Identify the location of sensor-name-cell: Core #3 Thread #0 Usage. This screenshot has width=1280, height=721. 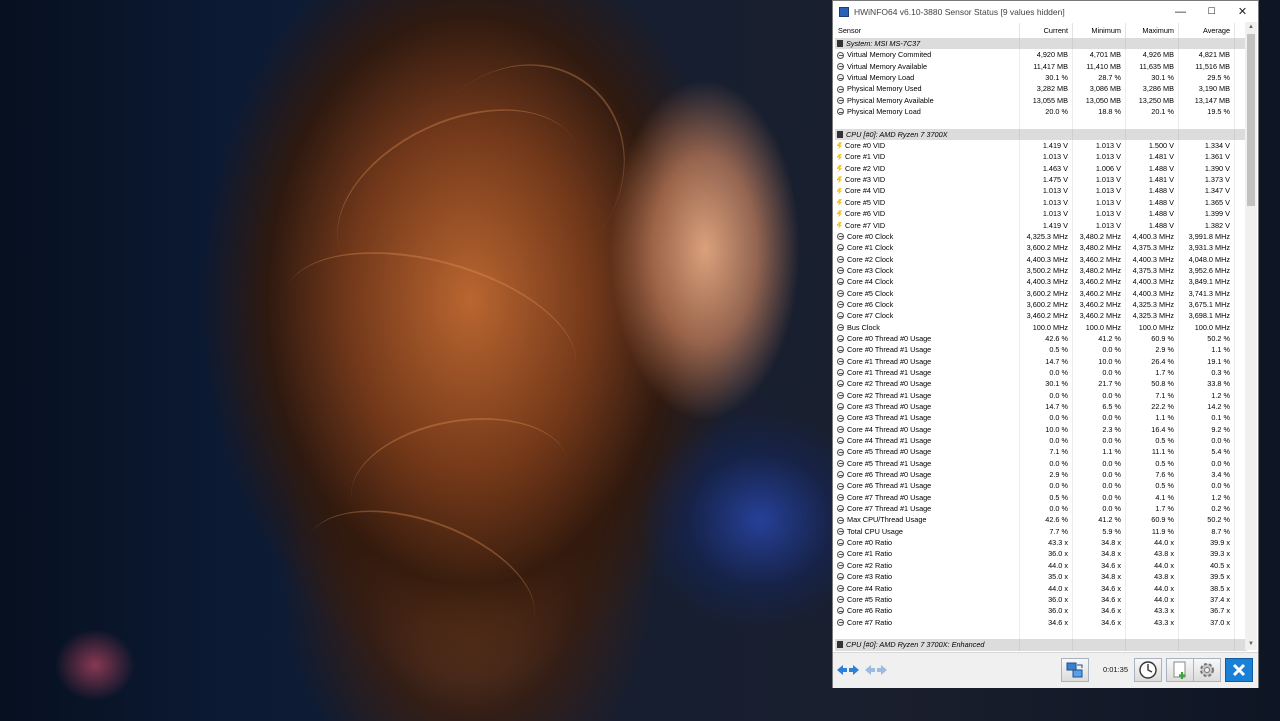
(927, 407).